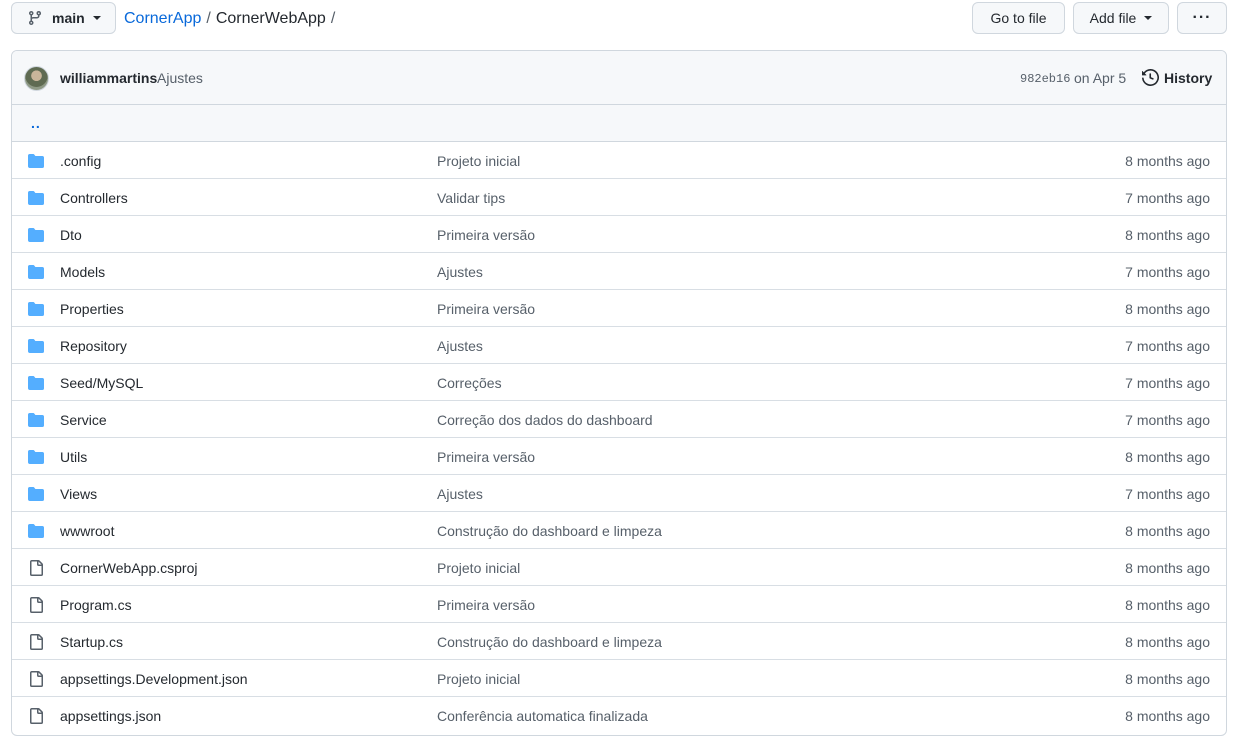 This screenshot has height=743, width=1247. I want to click on git-branch-icon, so click(34, 18).